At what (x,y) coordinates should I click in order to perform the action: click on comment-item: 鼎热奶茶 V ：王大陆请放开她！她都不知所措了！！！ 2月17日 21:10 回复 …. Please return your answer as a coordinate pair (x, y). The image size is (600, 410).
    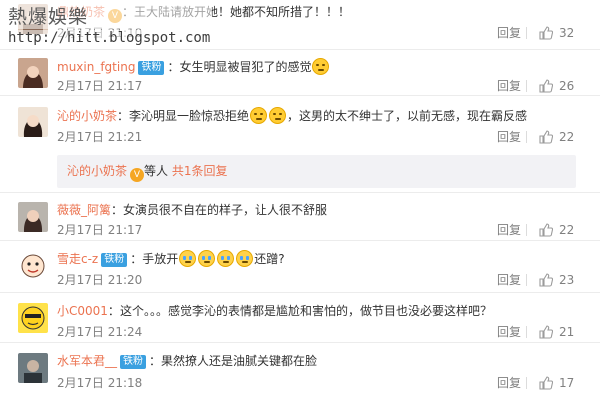
    Looking at the image, I should click on (300, 25).